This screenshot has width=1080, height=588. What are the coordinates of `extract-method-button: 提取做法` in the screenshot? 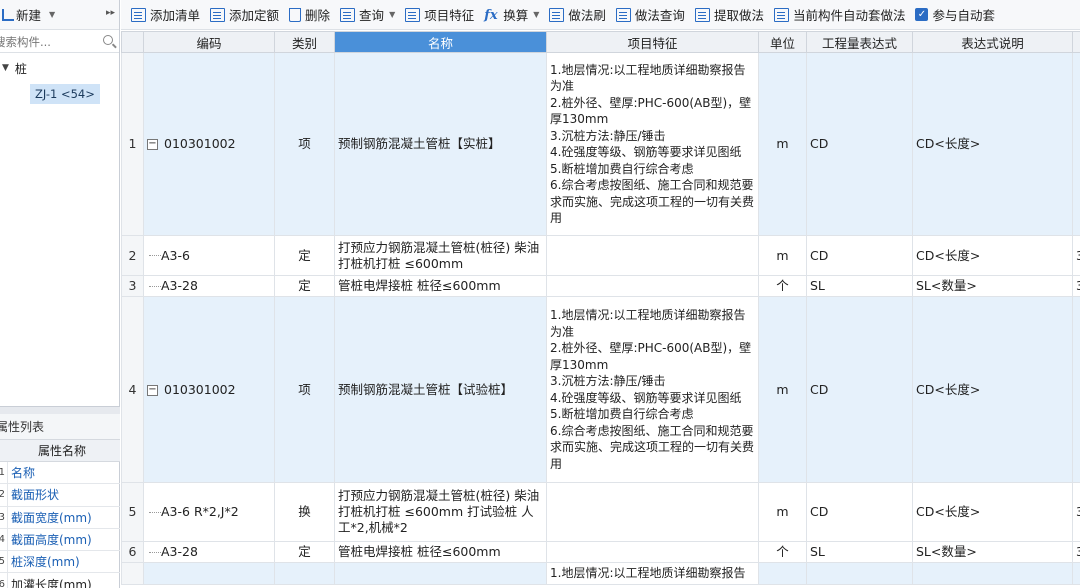 It's located at (729, 14).